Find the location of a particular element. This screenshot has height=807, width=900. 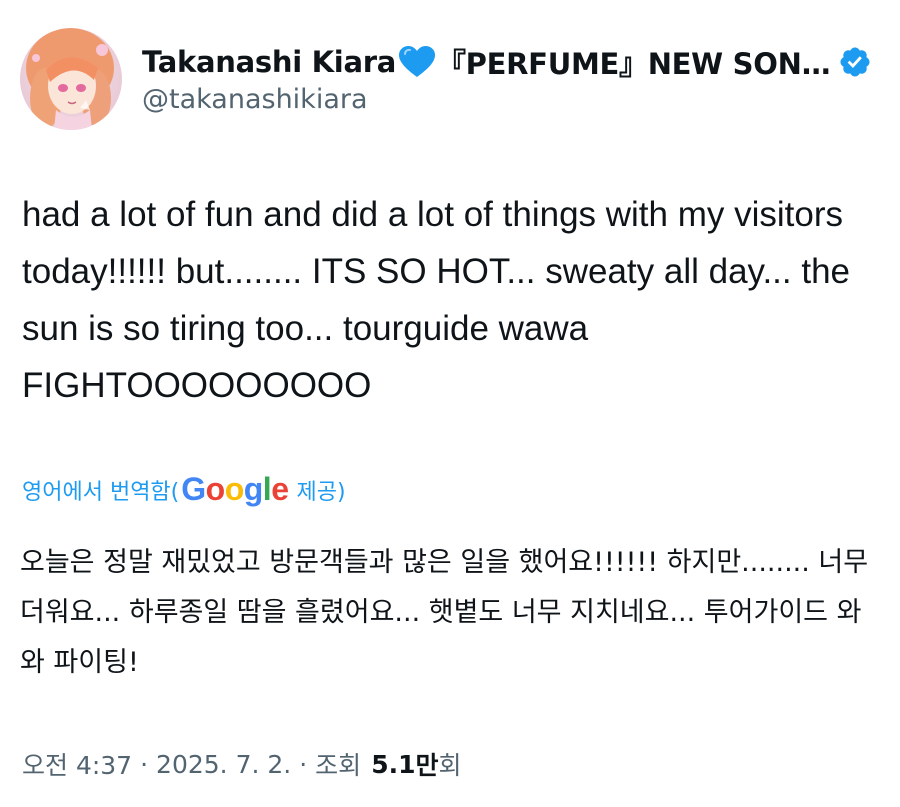

provided-label: 제공) is located at coordinates (321, 492).